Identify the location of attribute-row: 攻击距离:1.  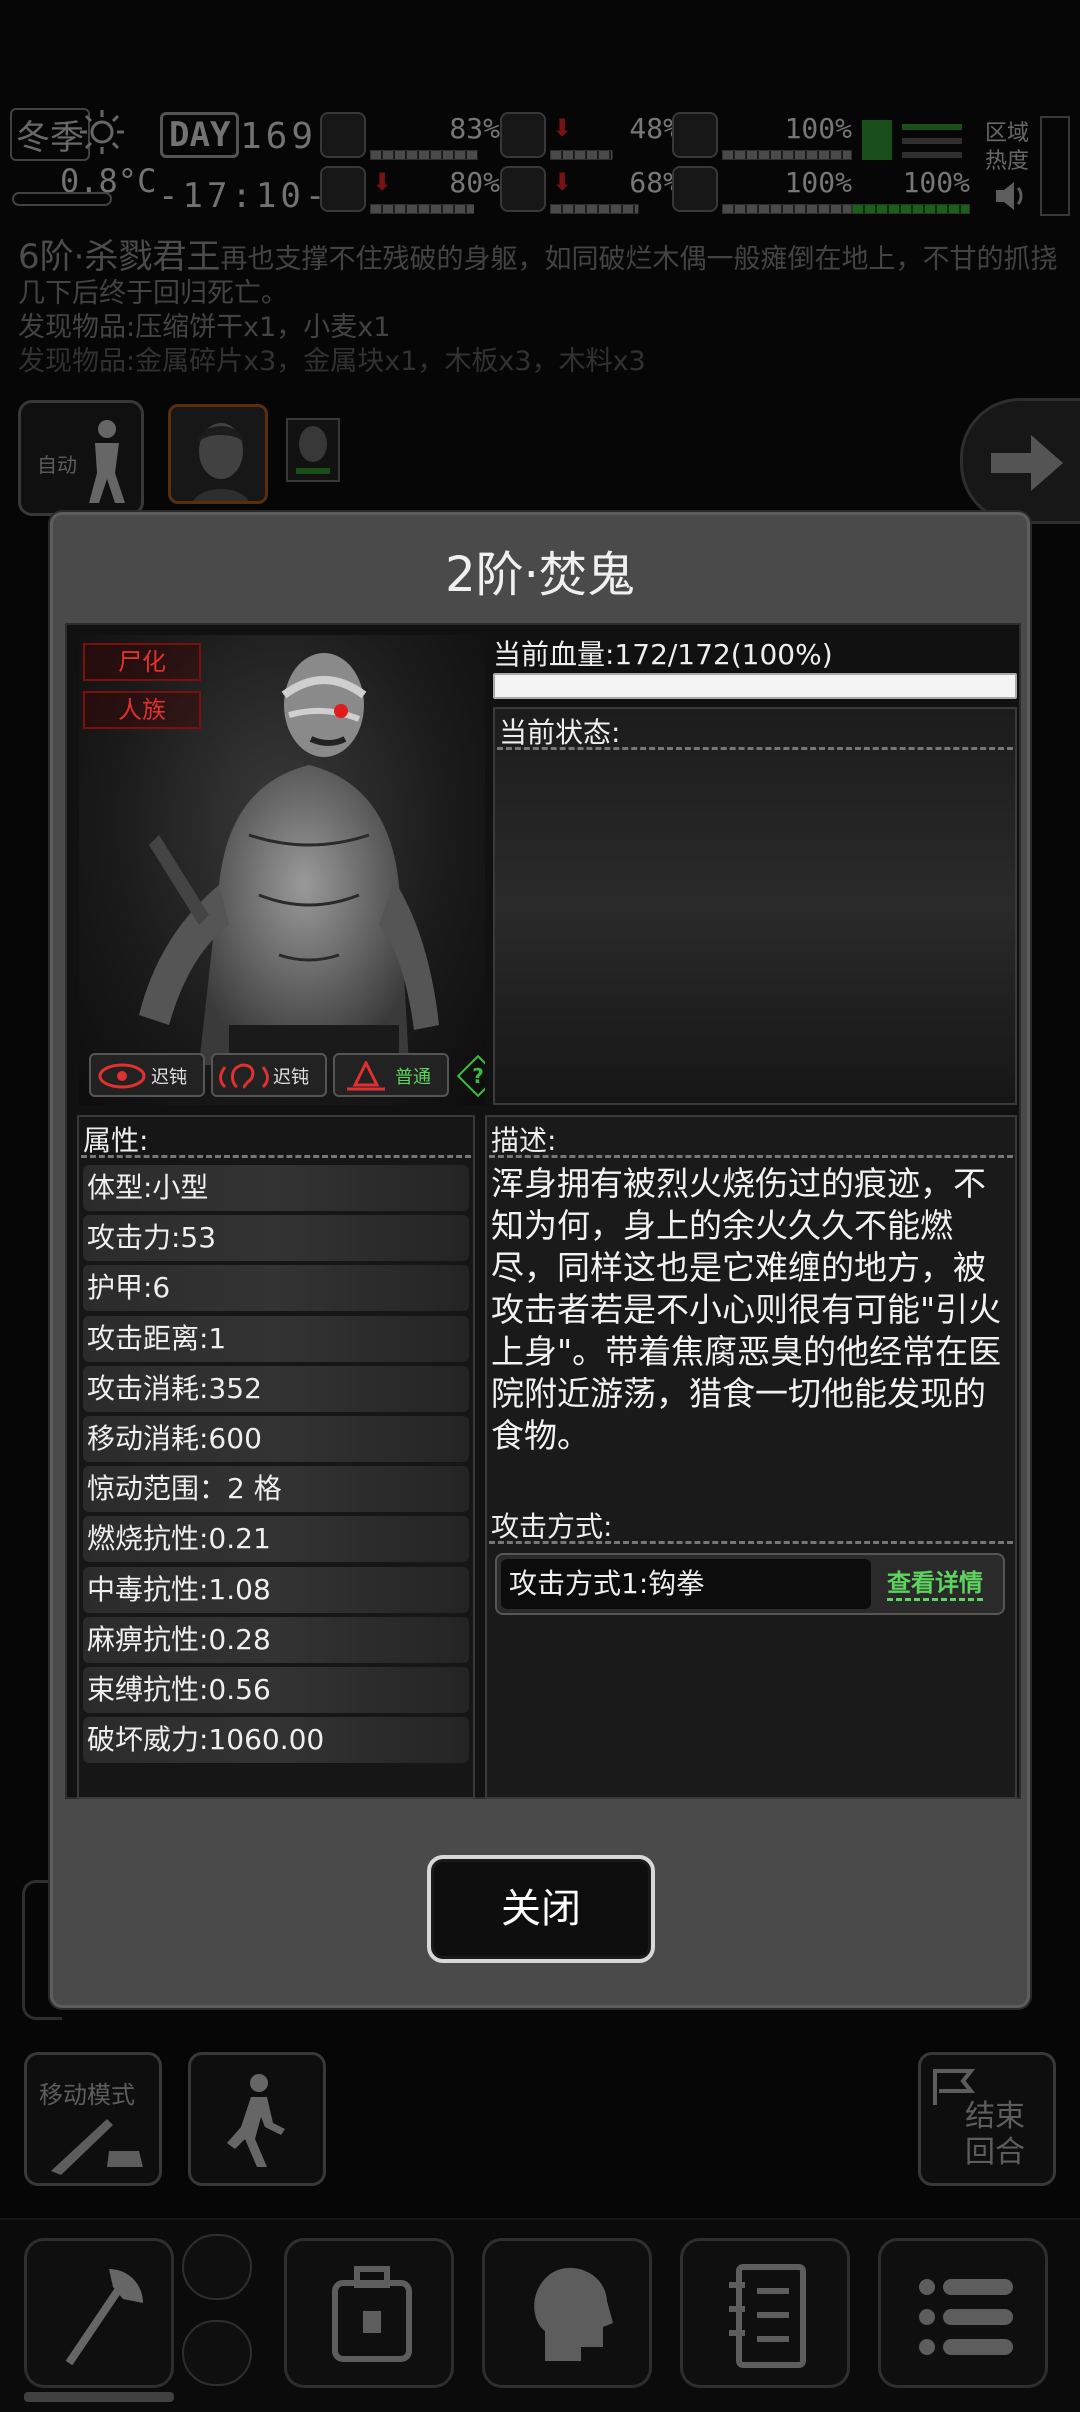
(276, 1338).